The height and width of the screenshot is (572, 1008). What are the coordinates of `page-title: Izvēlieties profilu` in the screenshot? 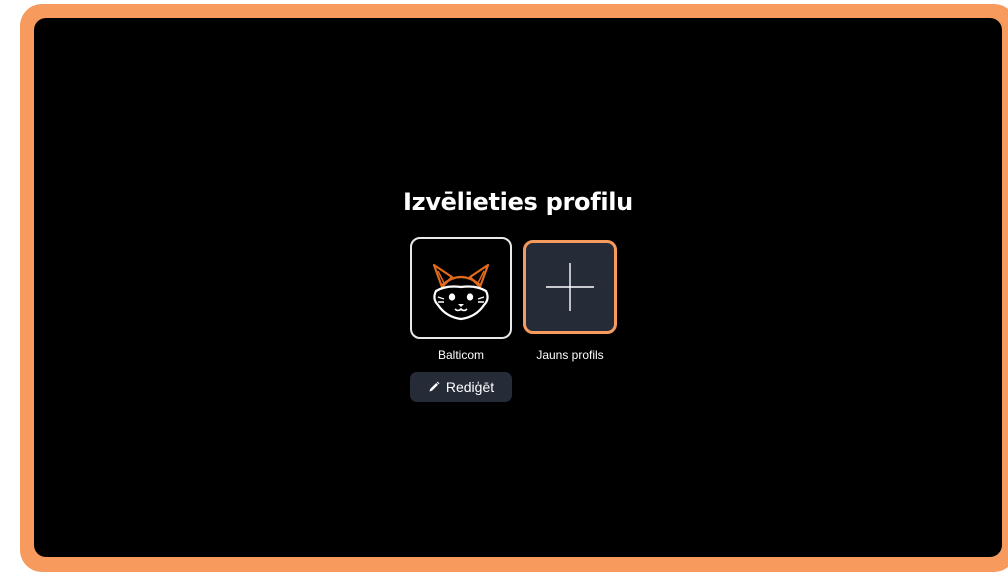 It's located at (518, 202).